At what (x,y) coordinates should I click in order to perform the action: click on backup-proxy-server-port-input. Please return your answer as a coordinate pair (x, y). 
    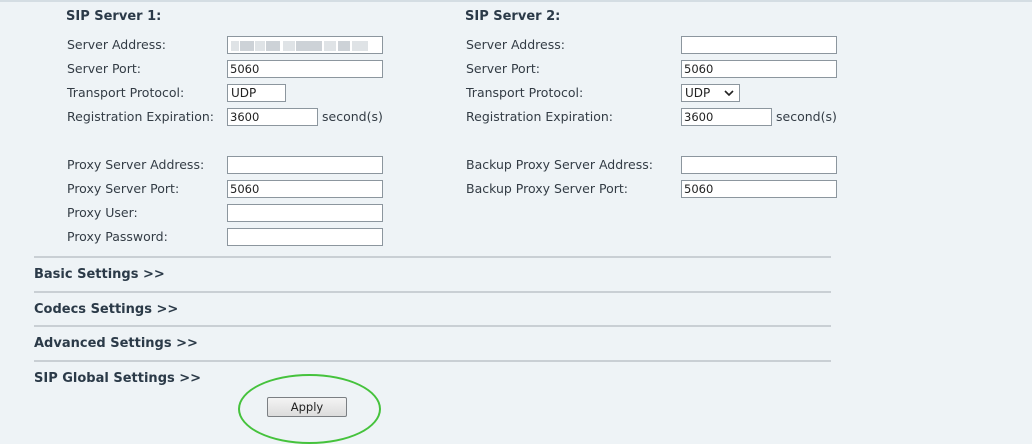
    Looking at the image, I should click on (759, 189).